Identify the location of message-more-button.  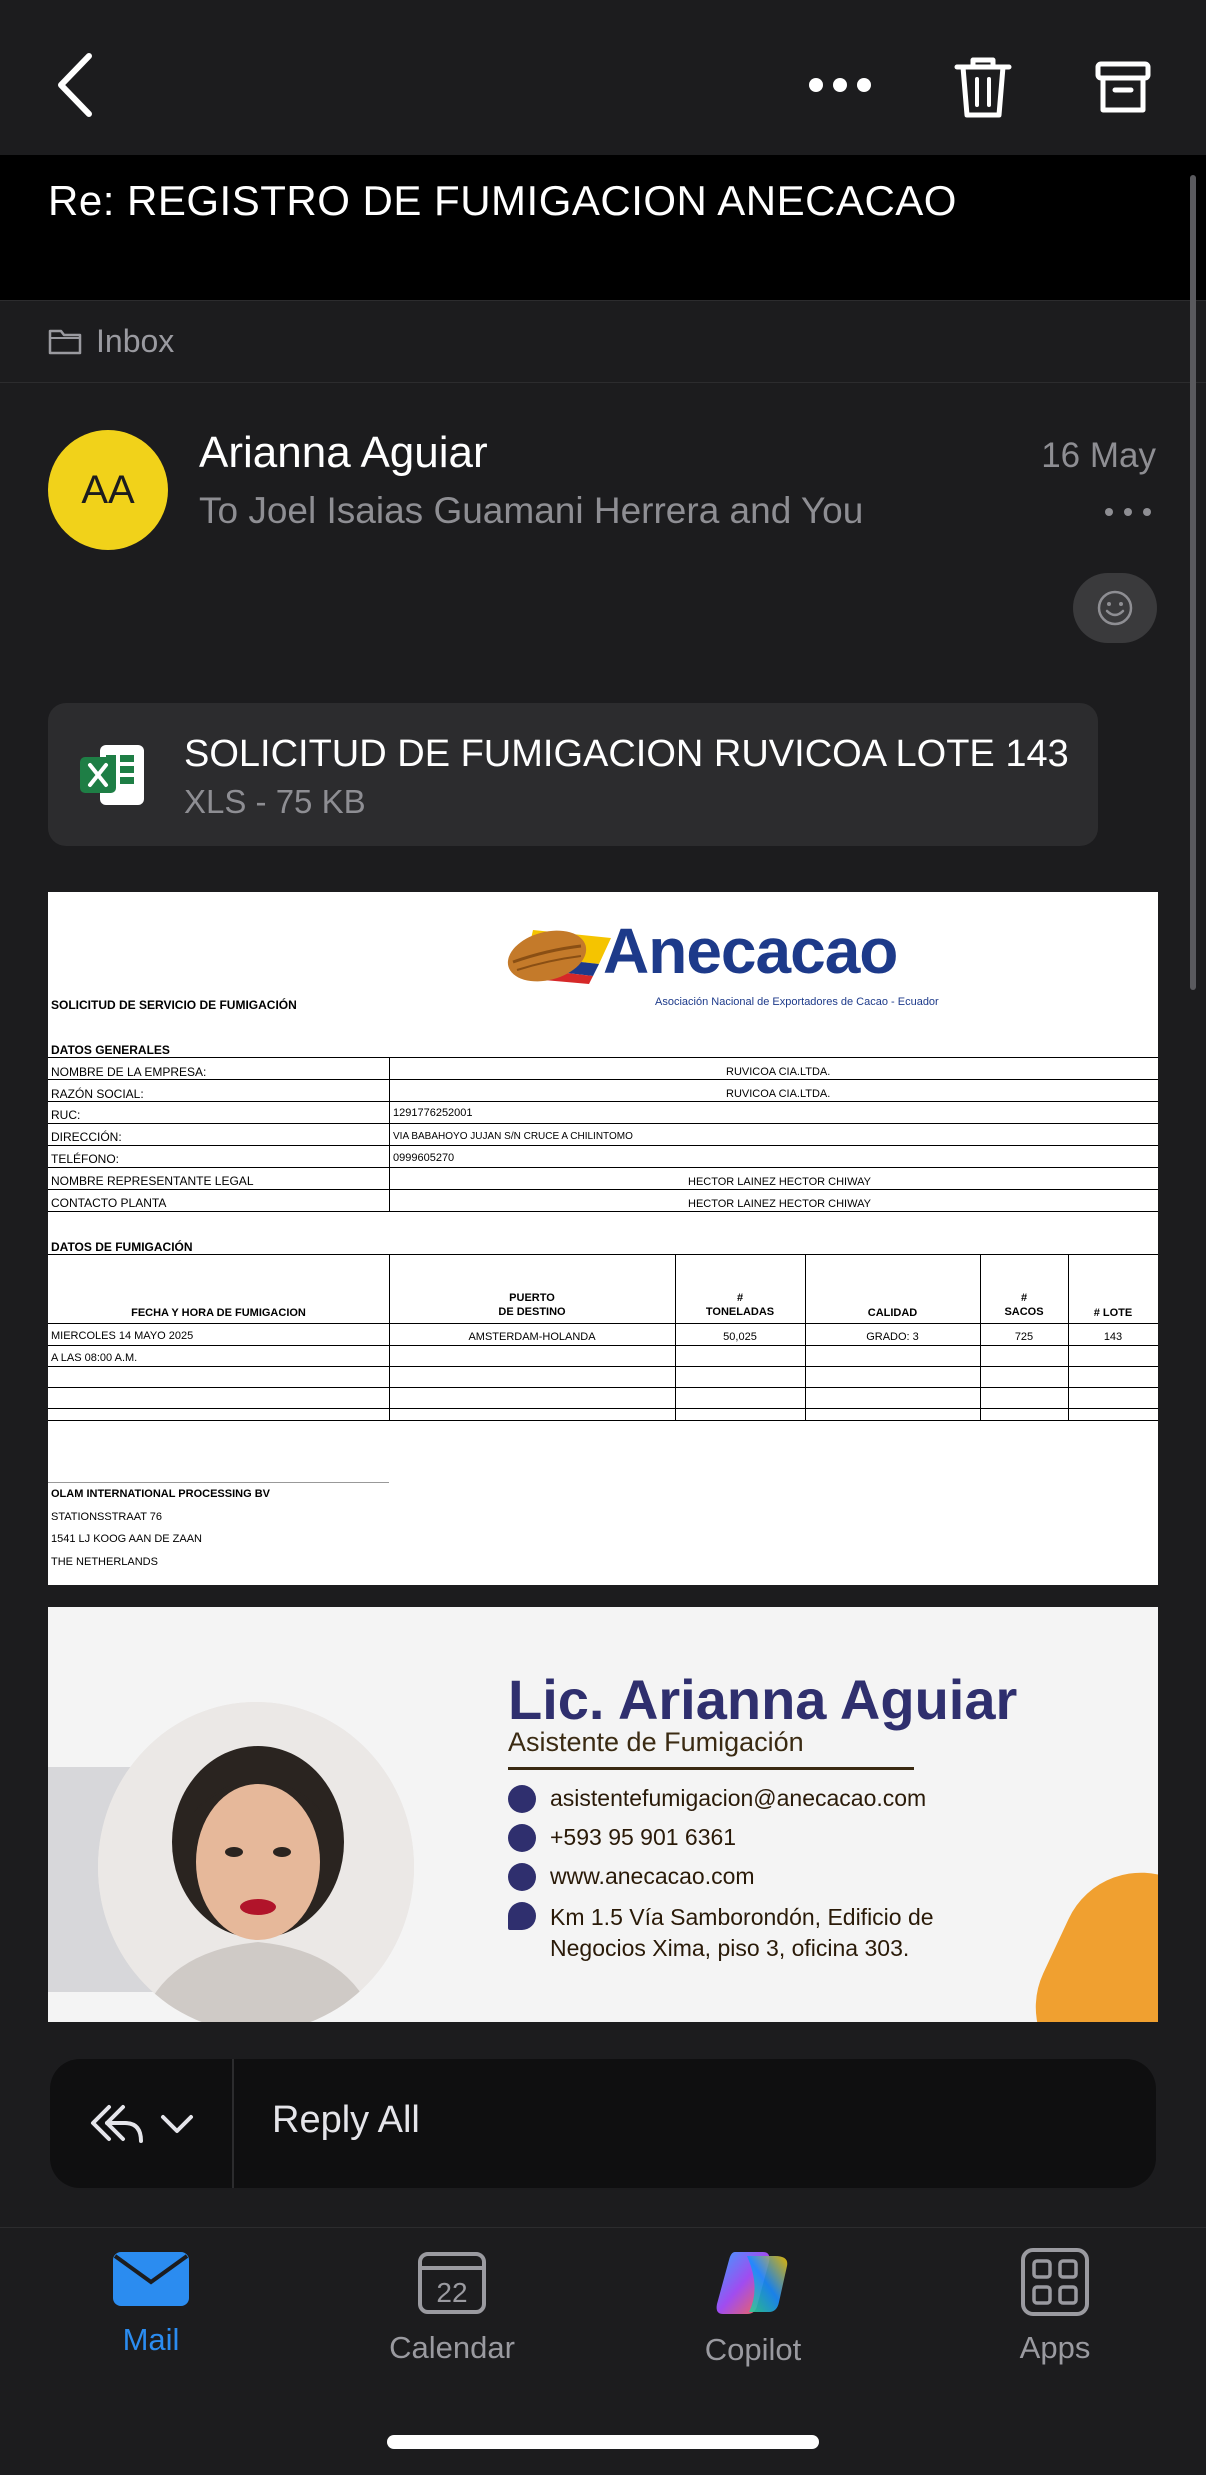
(1128, 512).